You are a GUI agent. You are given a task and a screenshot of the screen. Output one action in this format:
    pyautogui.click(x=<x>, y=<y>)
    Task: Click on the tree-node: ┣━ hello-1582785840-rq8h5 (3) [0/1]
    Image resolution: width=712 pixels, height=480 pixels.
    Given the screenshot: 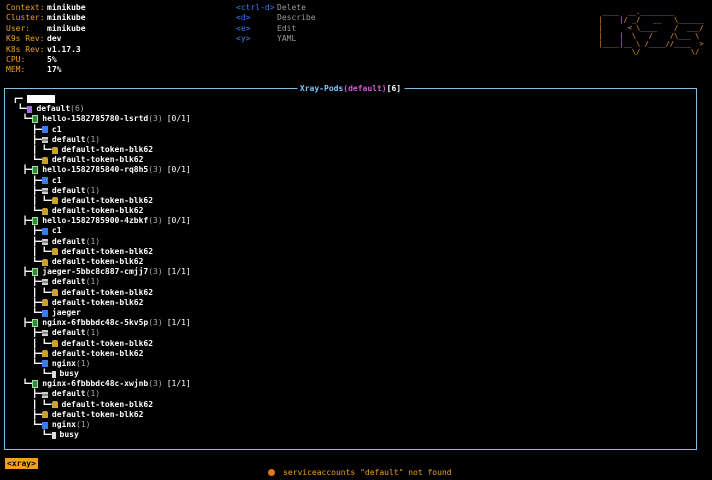 What is the action you would take?
    pyautogui.click(x=102, y=170)
    